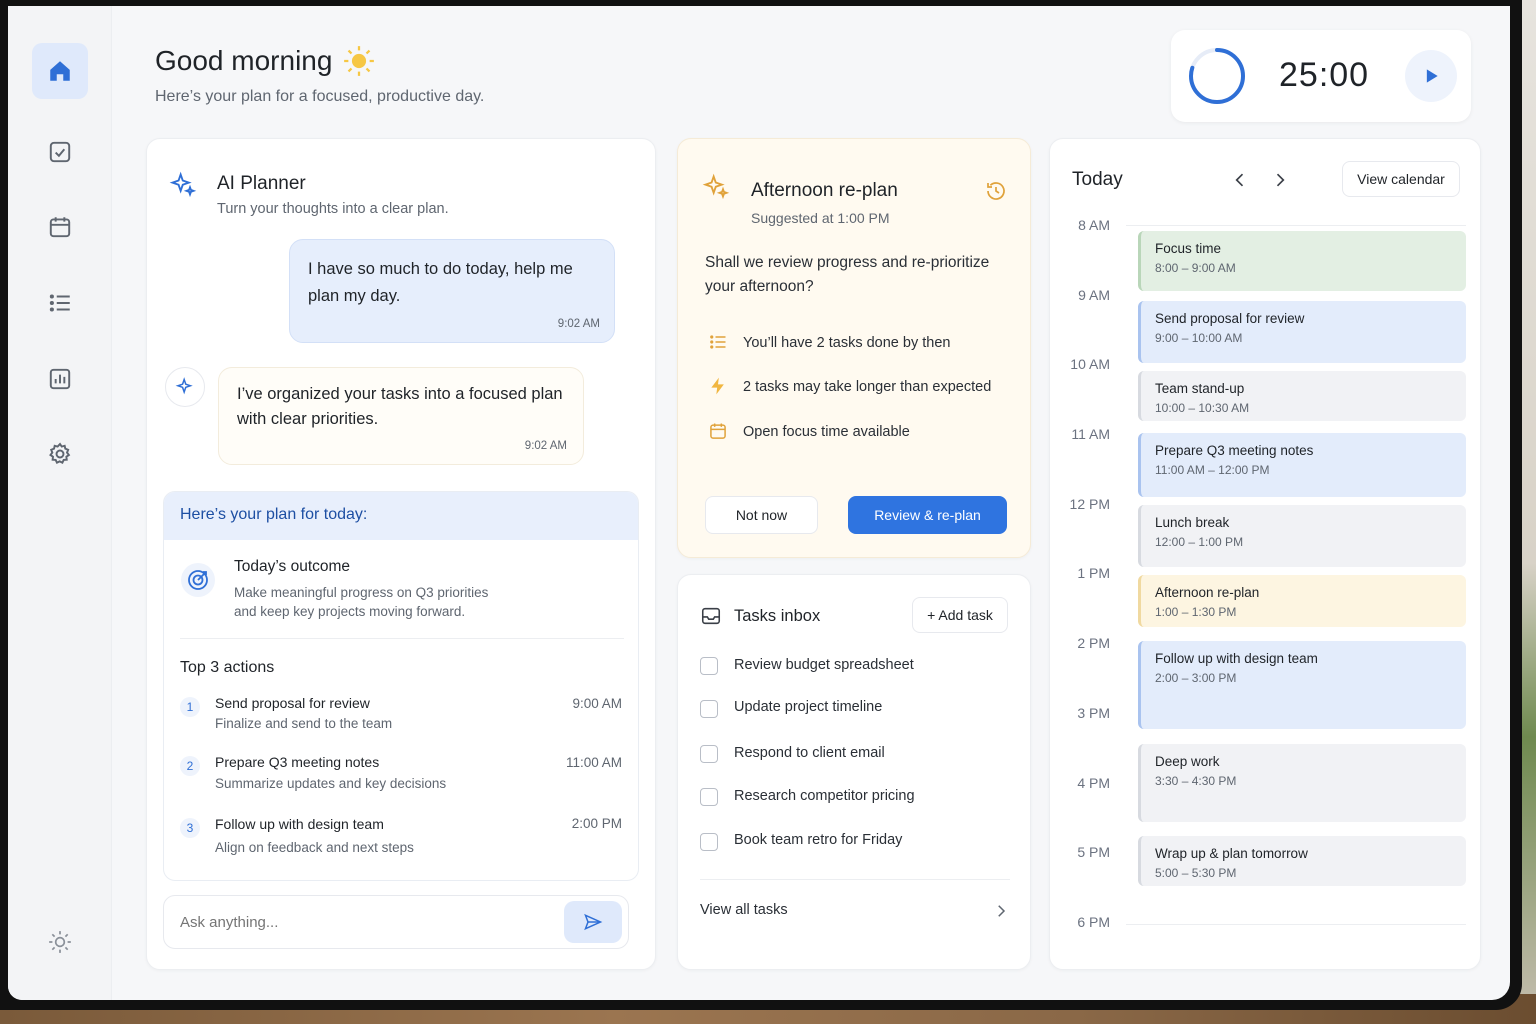 Image resolution: width=1536 pixels, height=1024 pixels. What do you see at coordinates (1236, 658) in the screenshot?
I see `event-name: Follow up with design team` at bounding box center [1236, 658].